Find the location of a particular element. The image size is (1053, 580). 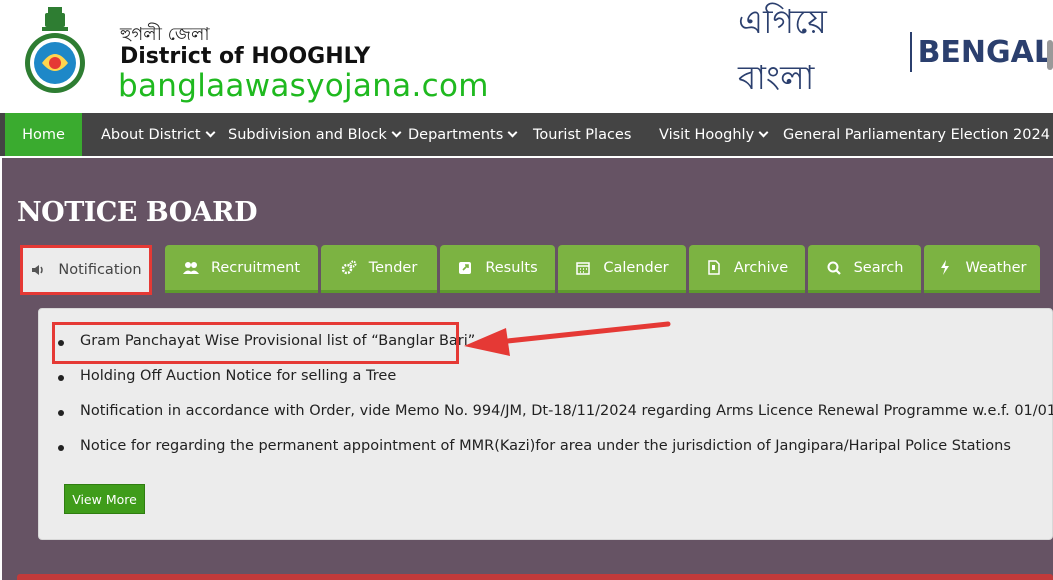

red-arrow-icon is located at coordinates (567, 338).